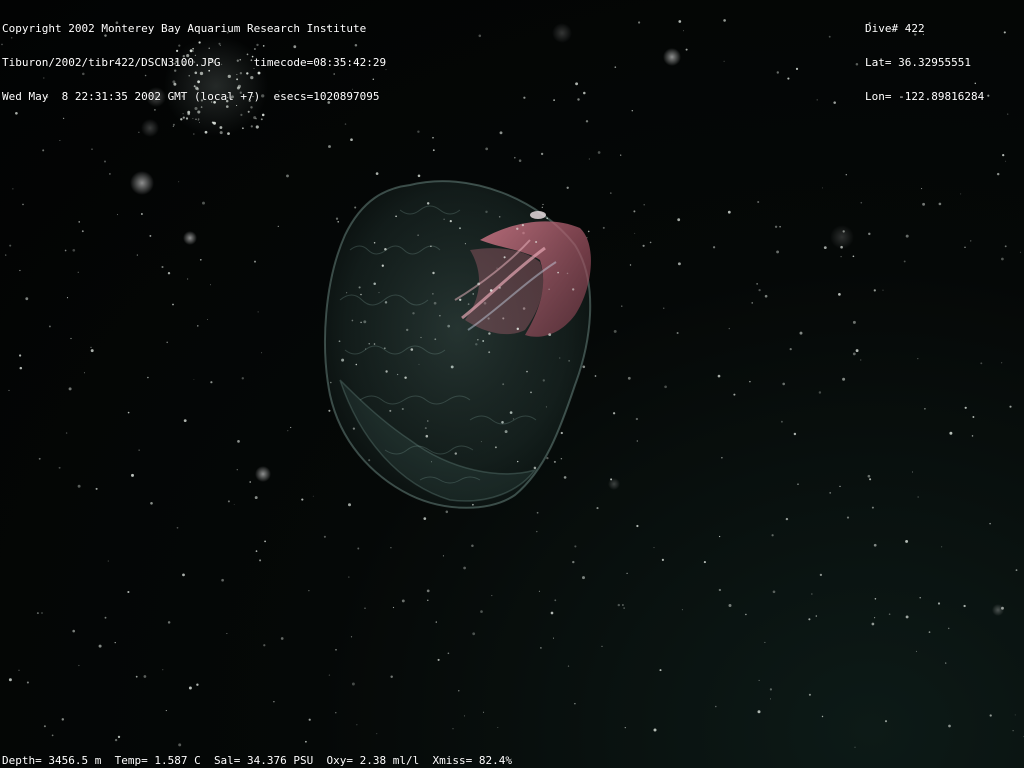 This screenshot has height=768, width=1024. What do you see at coordinates (263, 760) in the screenshot?
I see `salinity-text: Sal= 34.376 PSU` at bounding box center [263, 760].